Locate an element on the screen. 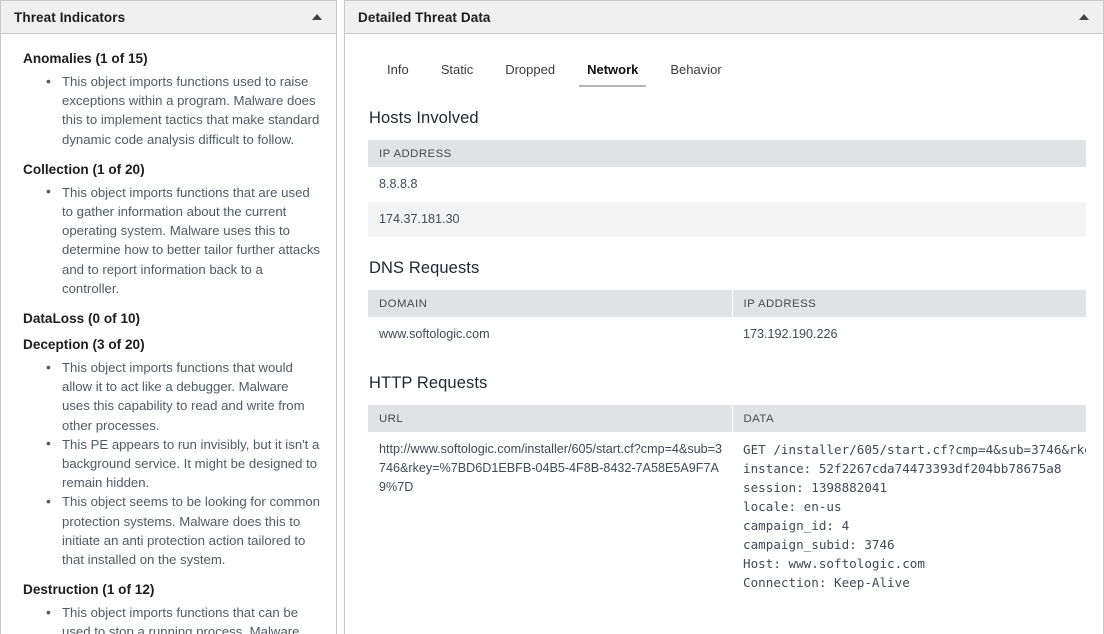  table-row: 174.37.181.30 is located at coordinates (727, 219).